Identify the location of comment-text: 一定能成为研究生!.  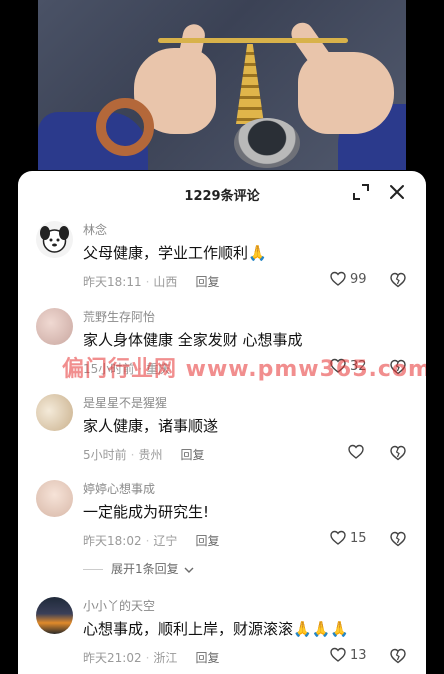
(146, 511).